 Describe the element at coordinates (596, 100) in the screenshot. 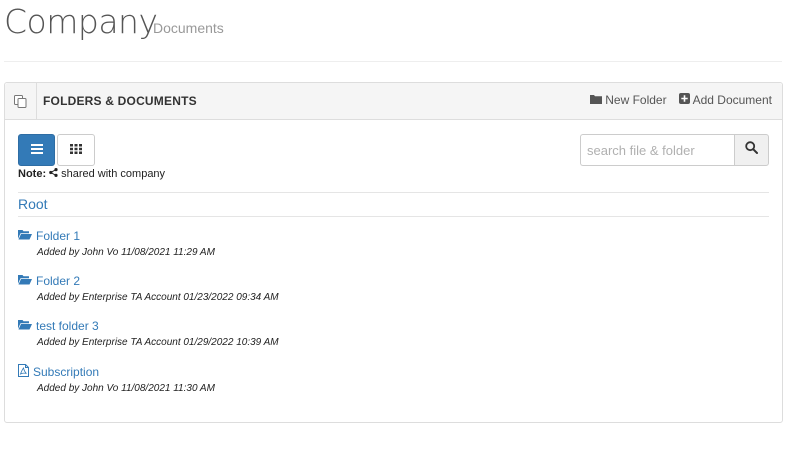

I see `folder-icon` at that location.